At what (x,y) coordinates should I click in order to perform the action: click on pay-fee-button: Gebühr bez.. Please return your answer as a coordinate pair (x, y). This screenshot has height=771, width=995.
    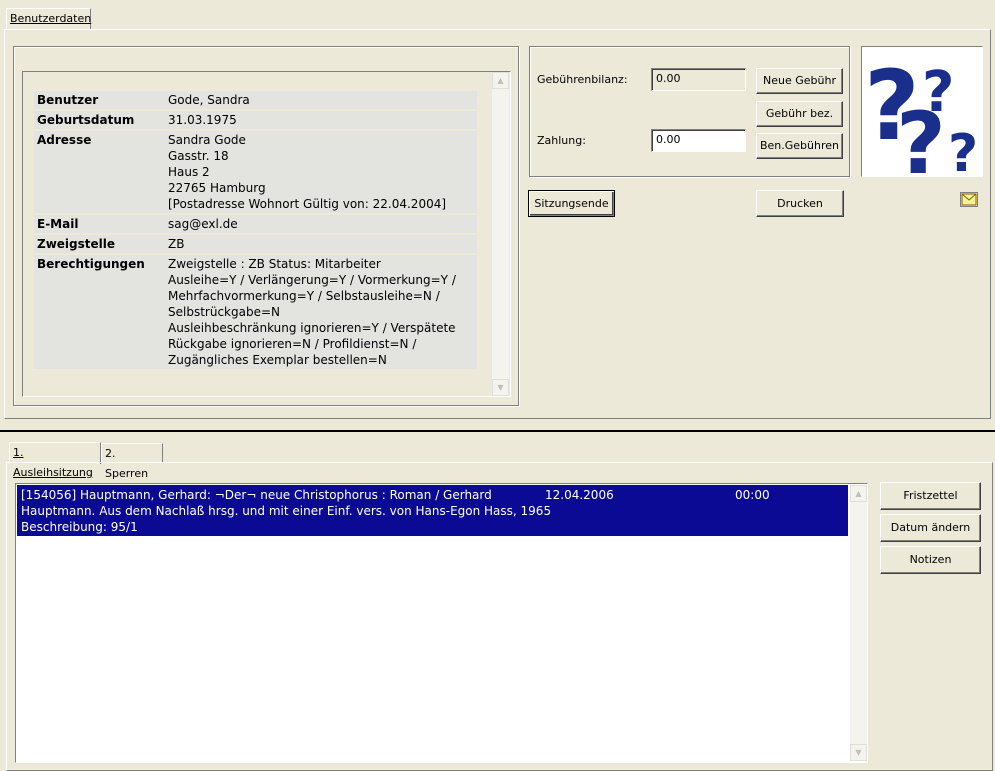
    Looking at the image, I should click on (799, 114).